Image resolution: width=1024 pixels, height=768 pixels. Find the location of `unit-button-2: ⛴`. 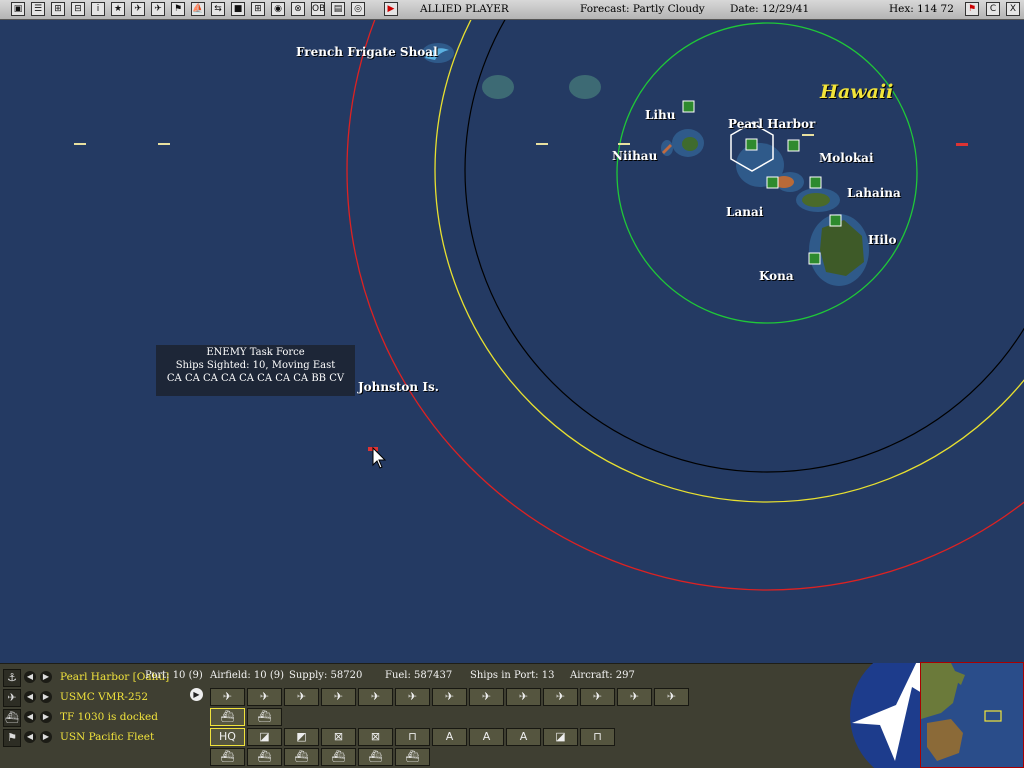

unit-button-2: ⛴ is located at coordinates (264, 757).